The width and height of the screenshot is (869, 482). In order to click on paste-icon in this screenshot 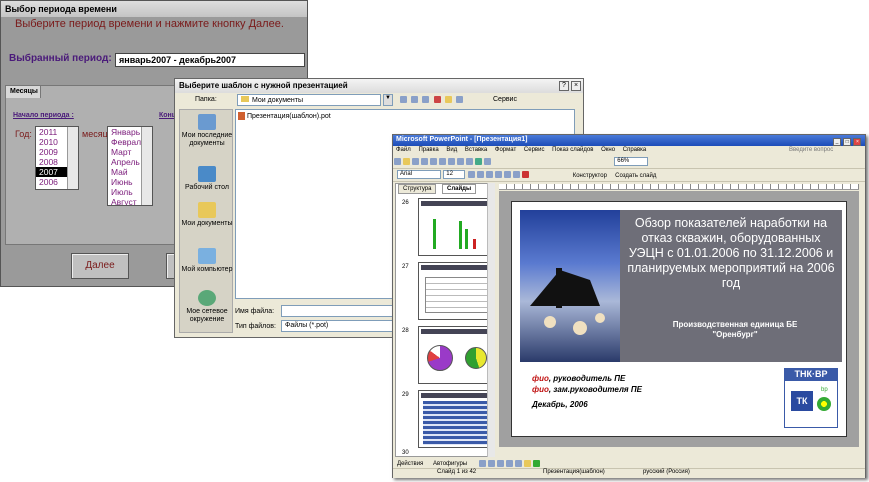, I will do `click(451, 162)`.